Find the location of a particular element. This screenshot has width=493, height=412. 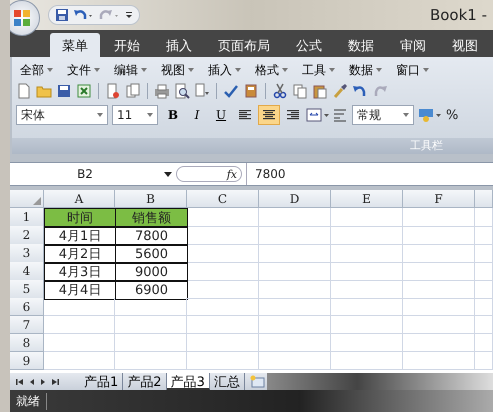

table-cell: 4月4日 is located at coordinates (80, 290).